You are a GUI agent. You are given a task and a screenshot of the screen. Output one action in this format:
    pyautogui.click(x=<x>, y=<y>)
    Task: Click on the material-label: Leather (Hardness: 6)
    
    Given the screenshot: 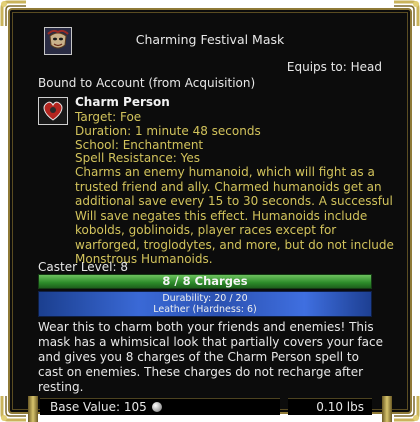 What is the action you would take?
    pyautogui.click(x=205, y=309)
    